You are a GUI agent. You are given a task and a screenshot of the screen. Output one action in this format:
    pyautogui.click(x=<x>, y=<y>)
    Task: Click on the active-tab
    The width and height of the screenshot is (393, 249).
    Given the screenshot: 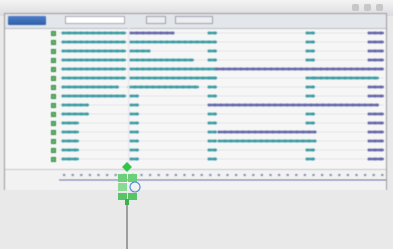 What is the action you would take?
    pyautogui.click(x=27, y=20)
    